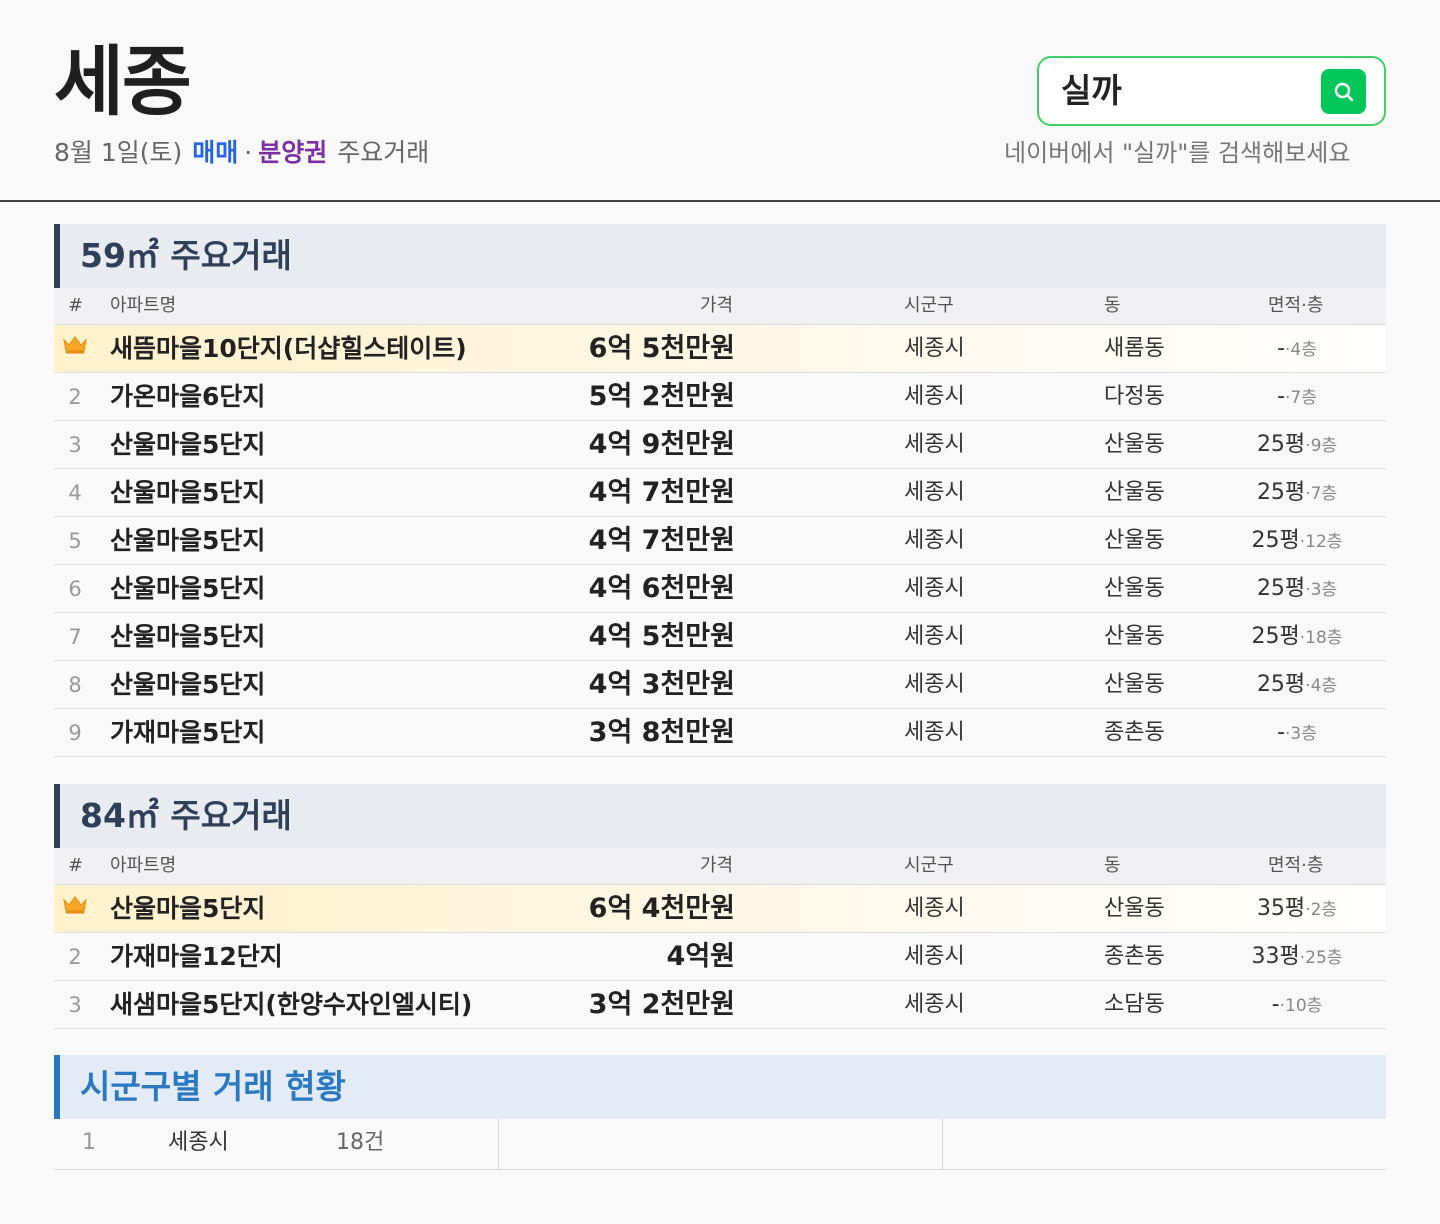 This screenshot has height=1224, width=1440. Describe the element at coordinates (186, 815) in the screenshot. I see `section-title: 84㎡ 주요거래` at that location.